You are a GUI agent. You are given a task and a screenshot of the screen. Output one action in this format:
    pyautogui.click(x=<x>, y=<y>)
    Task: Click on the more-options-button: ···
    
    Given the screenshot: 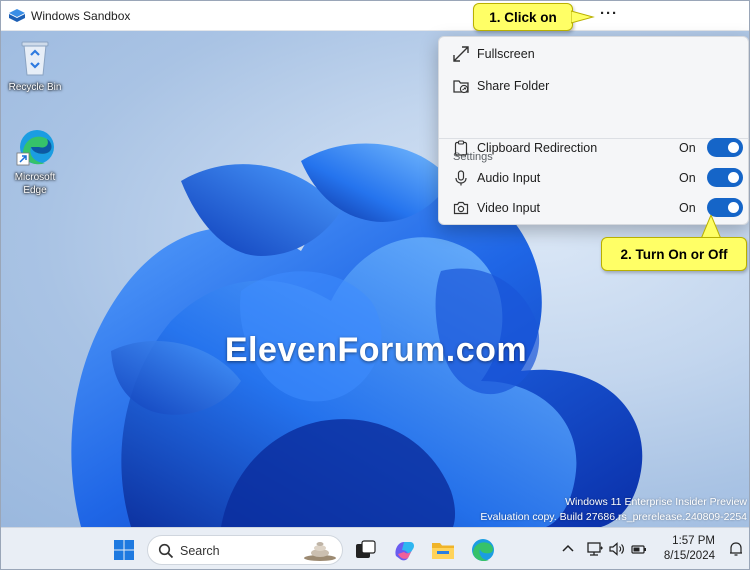 What is the action you would take?
    pyautogui.click(x=609, y=15)
    